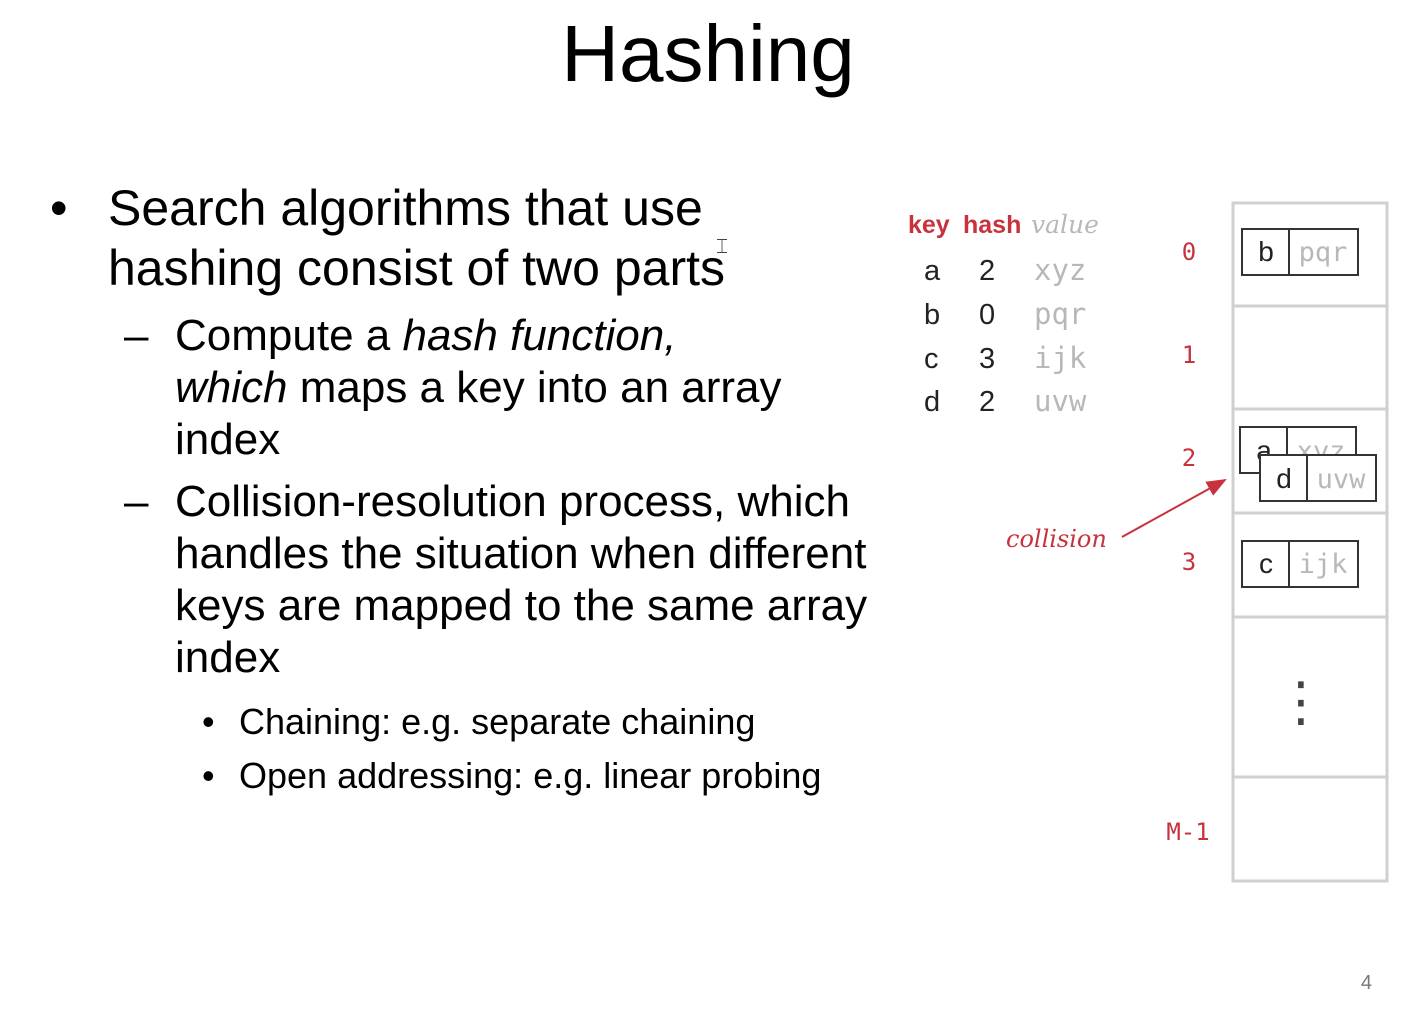  I want to click on entry-node-c: c ijk, so click(1300, 564).